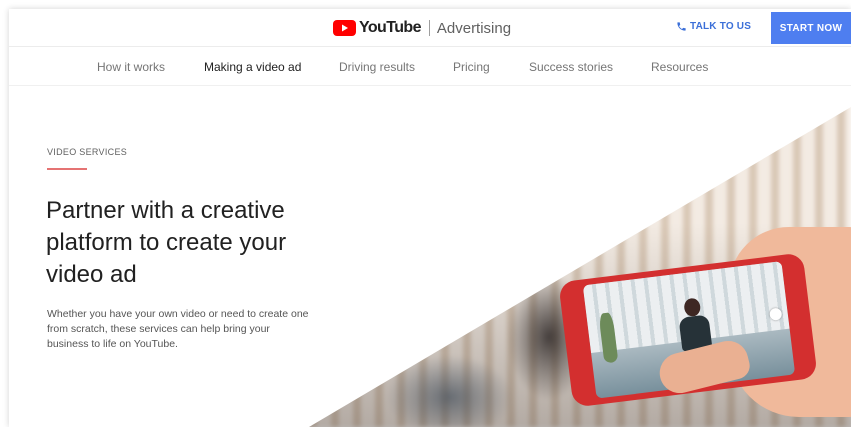  Describe the element at coordinates (112, 344) in the screenshot. I see `description-line: business to life on YouTube.` at that location.